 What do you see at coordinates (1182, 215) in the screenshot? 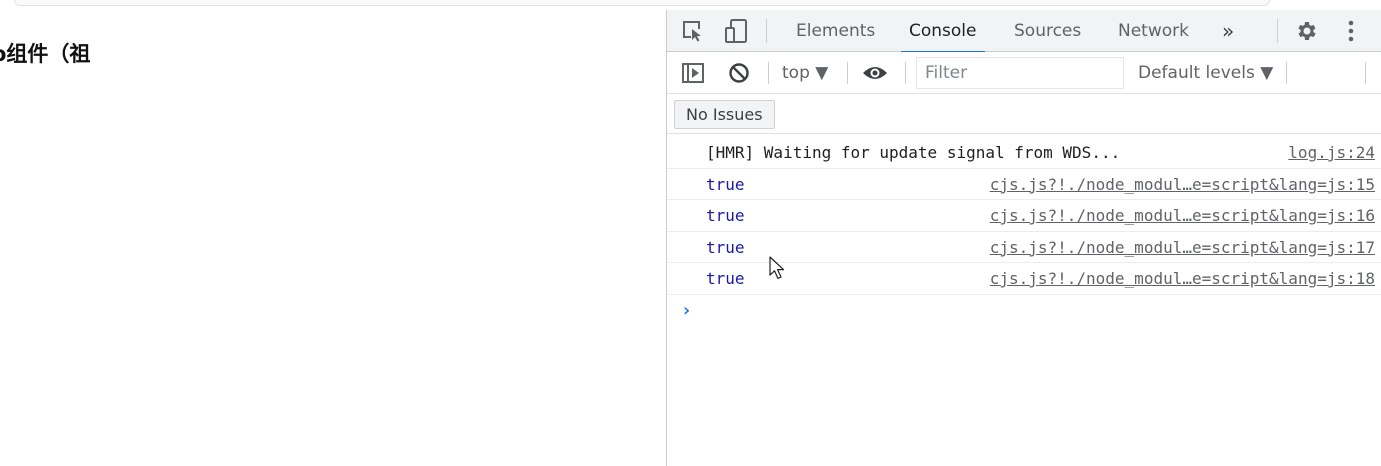
I see `console-source-link: cjs.js?!./node_modul…e=script&lang=js:16` at bounding box center [1182, 215].